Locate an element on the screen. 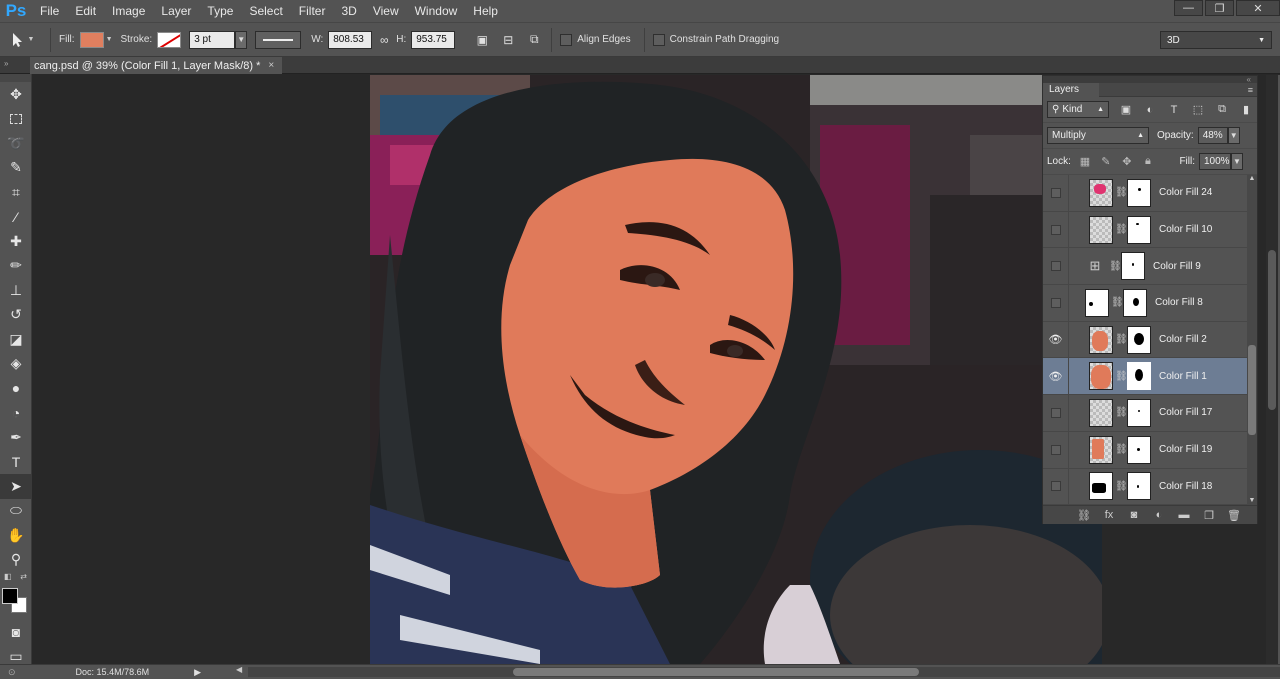 Image resolution: width=1280 pixels, height=679 pixels. menu-layer: Layer is located at coordinates (176, 11).